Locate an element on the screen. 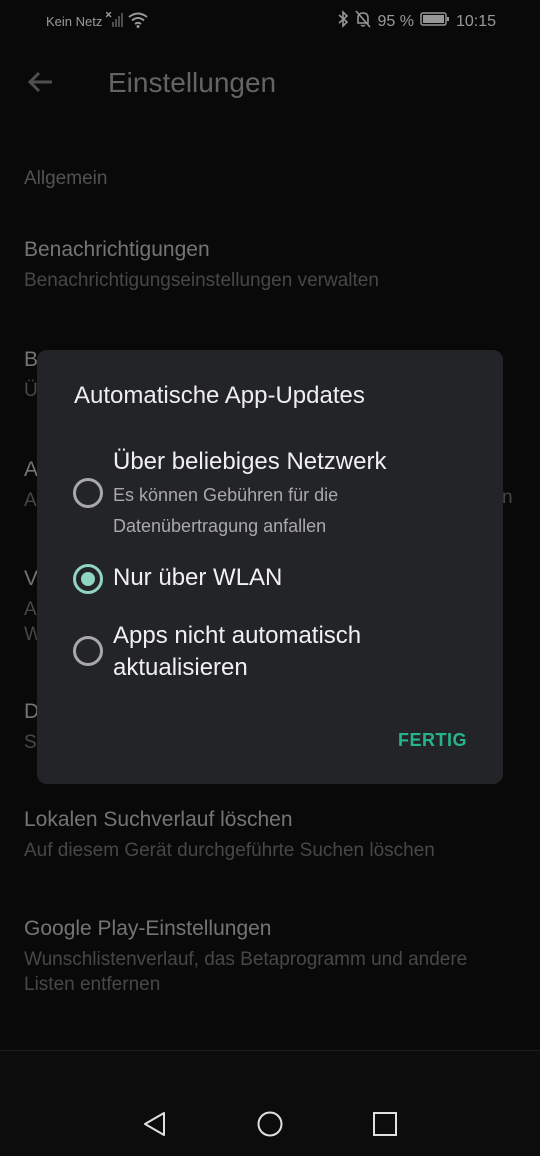 This screenshot has height=1156, width=540. option-label: Über beliebiges Netzwerk is located at coordinates (250, 461).